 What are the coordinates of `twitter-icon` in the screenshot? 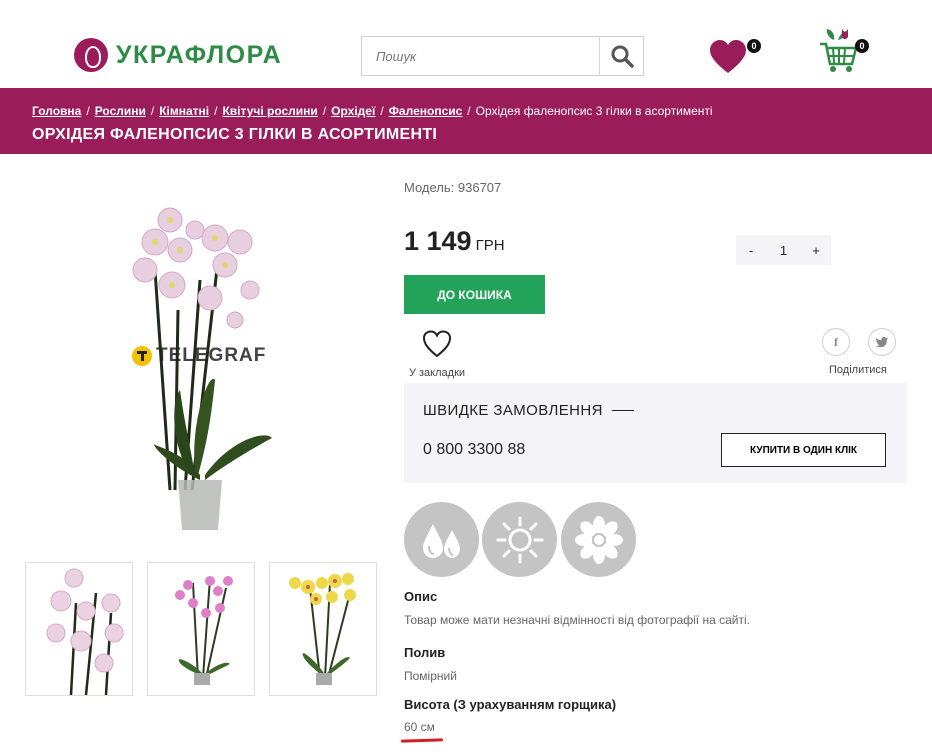 It's located at (882, 342).